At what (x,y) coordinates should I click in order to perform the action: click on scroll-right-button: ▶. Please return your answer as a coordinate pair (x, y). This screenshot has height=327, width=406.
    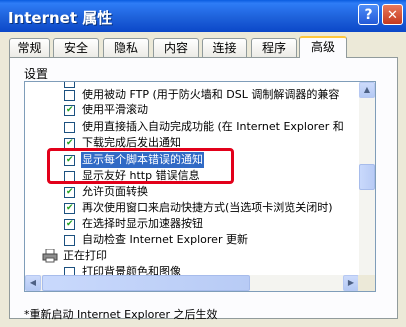
    Looking at the image, I should click on (351, 283).